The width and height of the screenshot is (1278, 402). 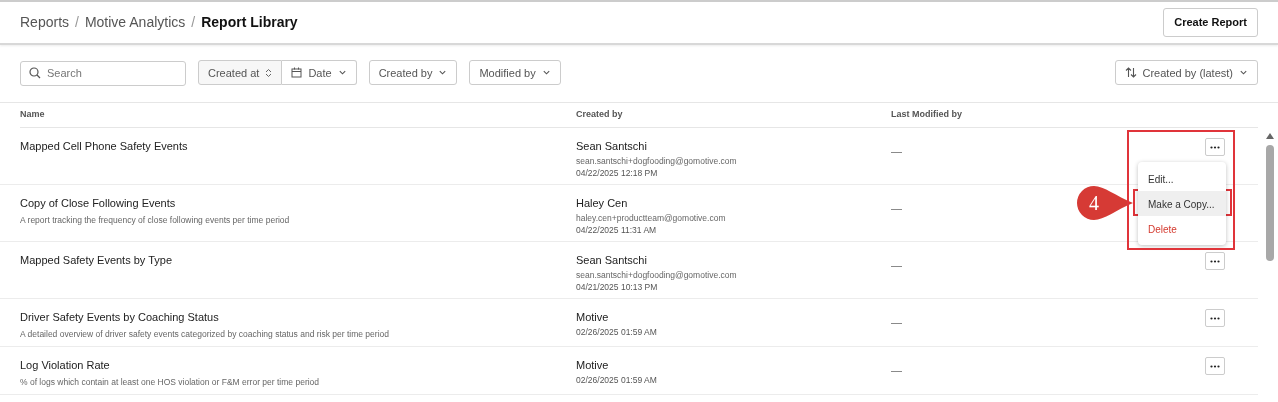 I want to click on search-icon, so click(x=35, y=73).